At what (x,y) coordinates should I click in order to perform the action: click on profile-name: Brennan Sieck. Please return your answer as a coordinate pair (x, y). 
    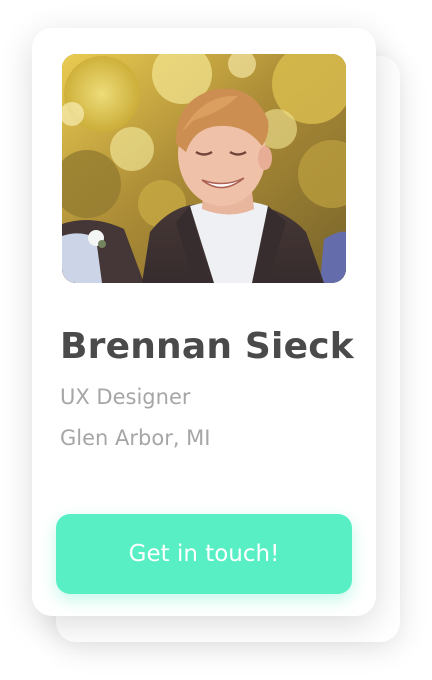
    Looking at the image, I should click on (207, 346).